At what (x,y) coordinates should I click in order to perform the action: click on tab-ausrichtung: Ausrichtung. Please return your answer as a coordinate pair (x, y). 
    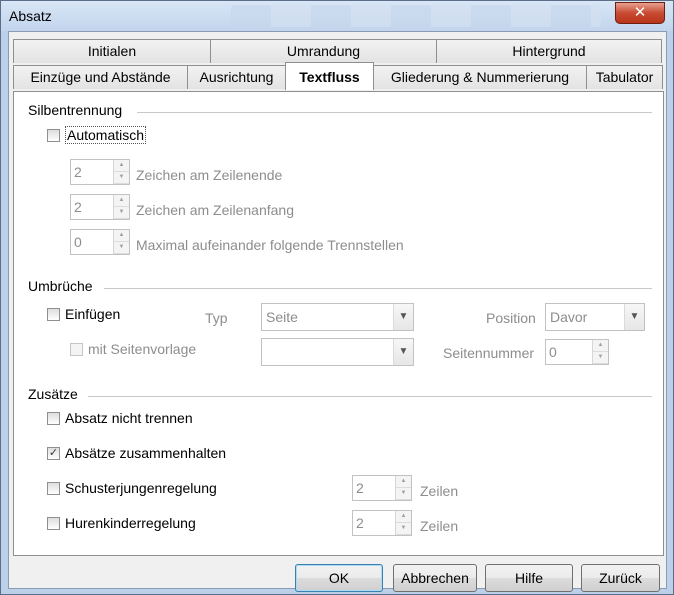
    Looking at the image, I should click on (236, 77).